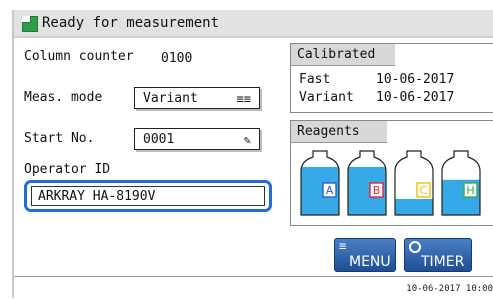 This screenshot has width=493, height=299. Describe the element at coordinates (63, 97) in the screenshot. I see `meas-mode-label: Meas. mode` at that location.